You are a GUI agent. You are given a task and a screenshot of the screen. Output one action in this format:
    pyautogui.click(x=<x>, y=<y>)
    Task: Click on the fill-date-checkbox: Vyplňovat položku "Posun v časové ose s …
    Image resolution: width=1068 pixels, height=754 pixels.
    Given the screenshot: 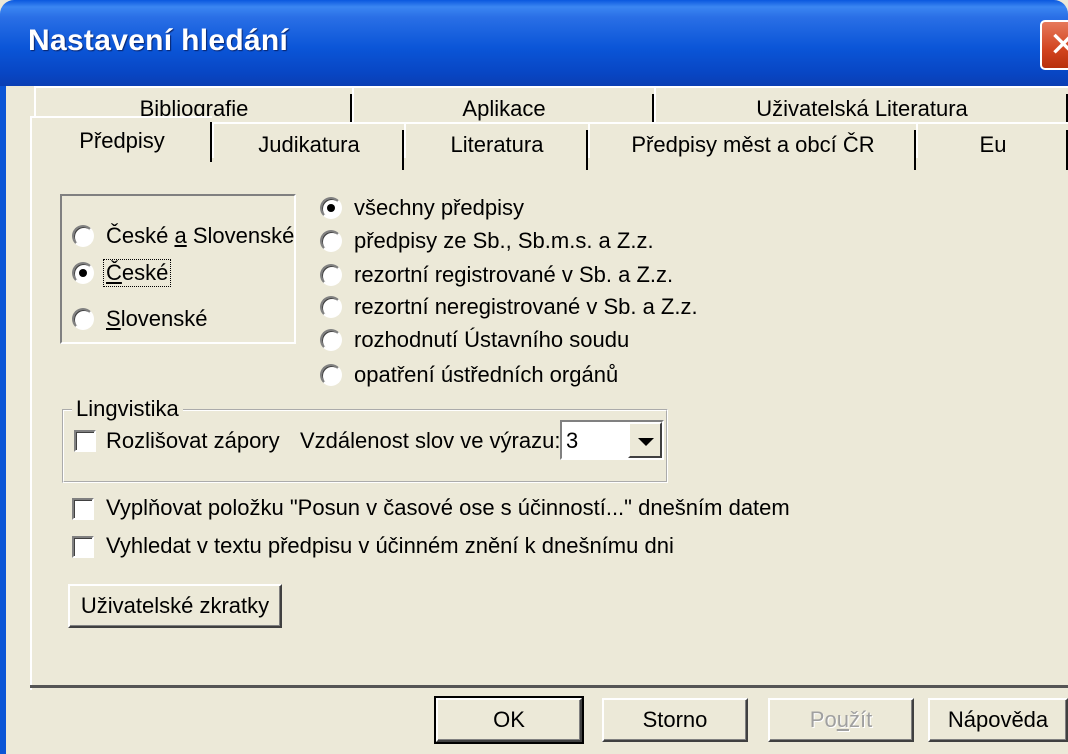 What is the action you would take?
    pyautogui.click(x=442, y=508)
    